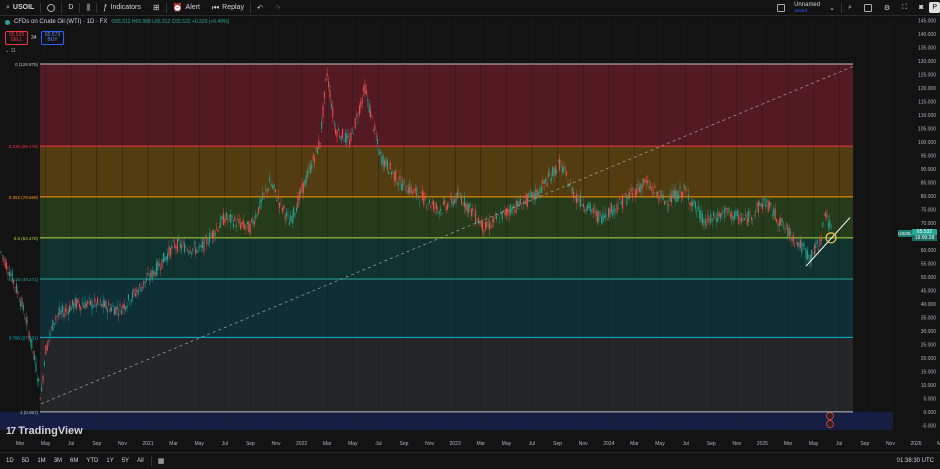 The height and width of the screenshot is (469, 940). Describe the element at coordinates (88, 8) in the screenshot. I see `chart-type-button: ⫼` at that location.